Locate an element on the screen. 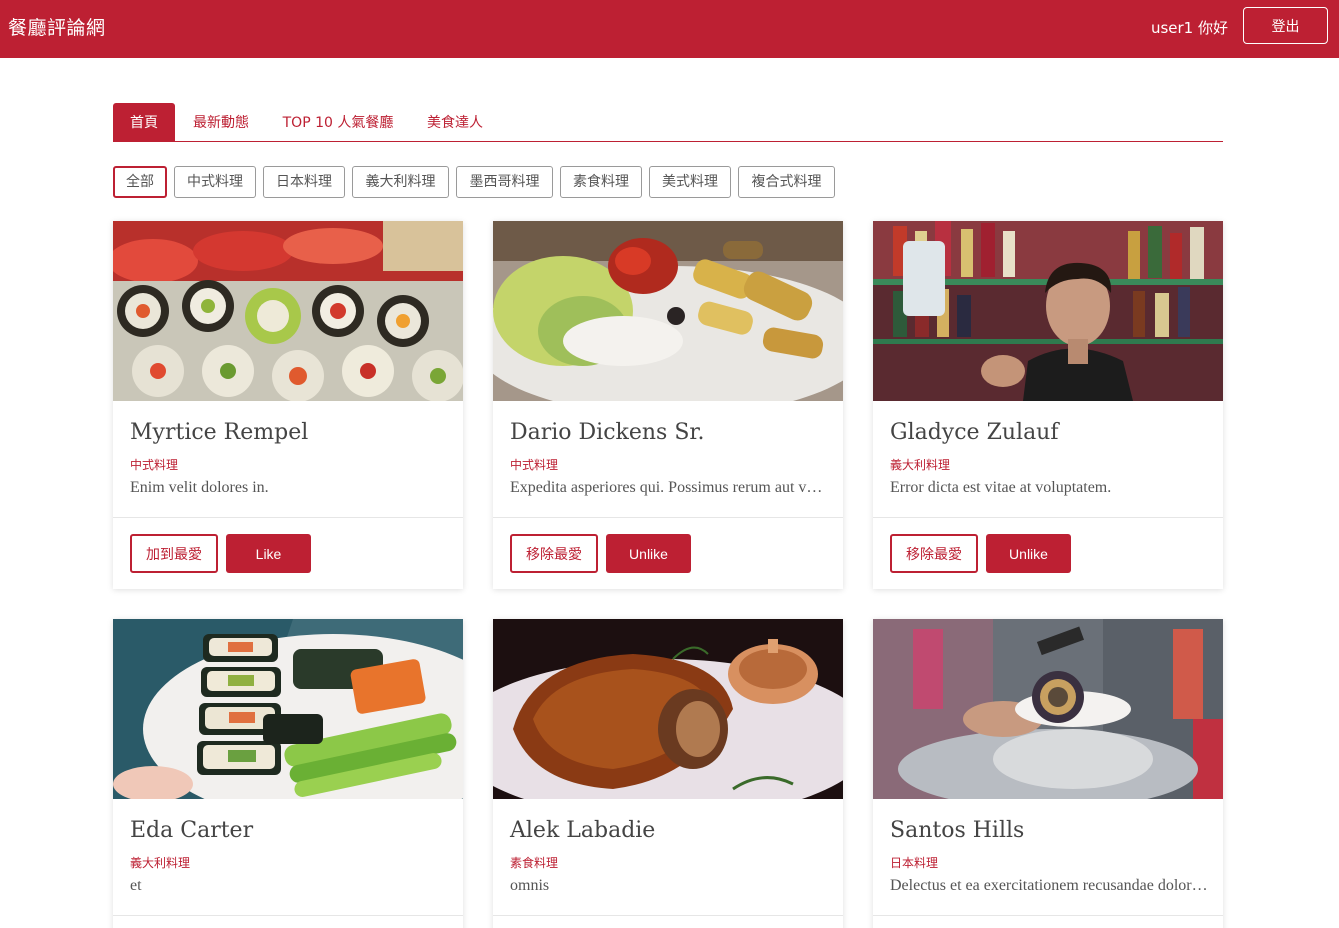 The height and width of the screenshot is (928, 1339). restaurant-name: Alek Labadie is located at coordinates (582, 830).